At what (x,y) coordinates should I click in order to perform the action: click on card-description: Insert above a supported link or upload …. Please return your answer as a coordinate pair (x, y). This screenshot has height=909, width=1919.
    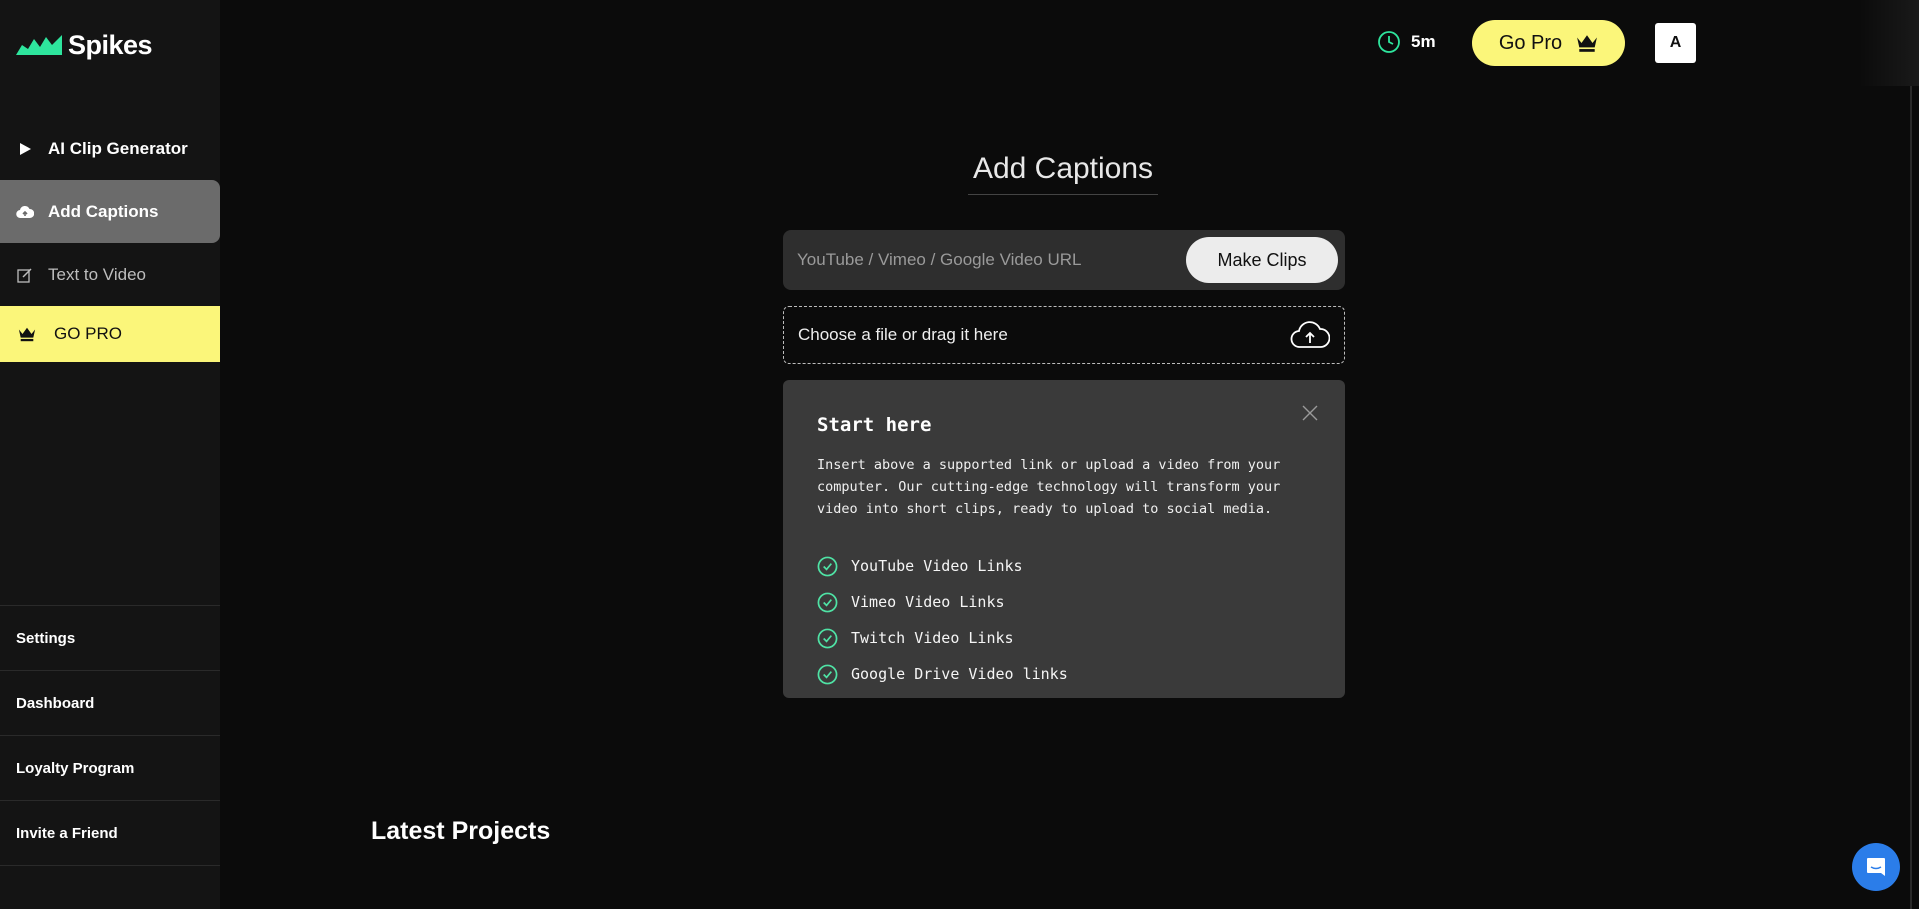
    Looking at the image, I should click on (1049, 487).